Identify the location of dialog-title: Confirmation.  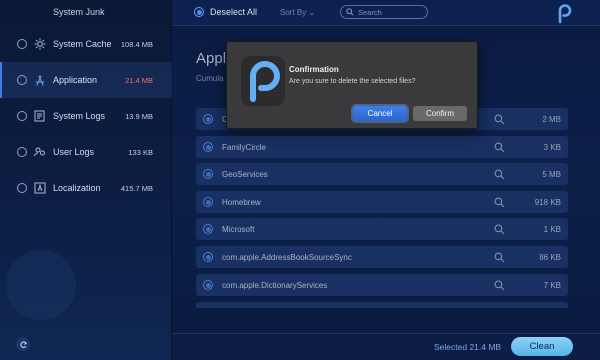
(314, 69).